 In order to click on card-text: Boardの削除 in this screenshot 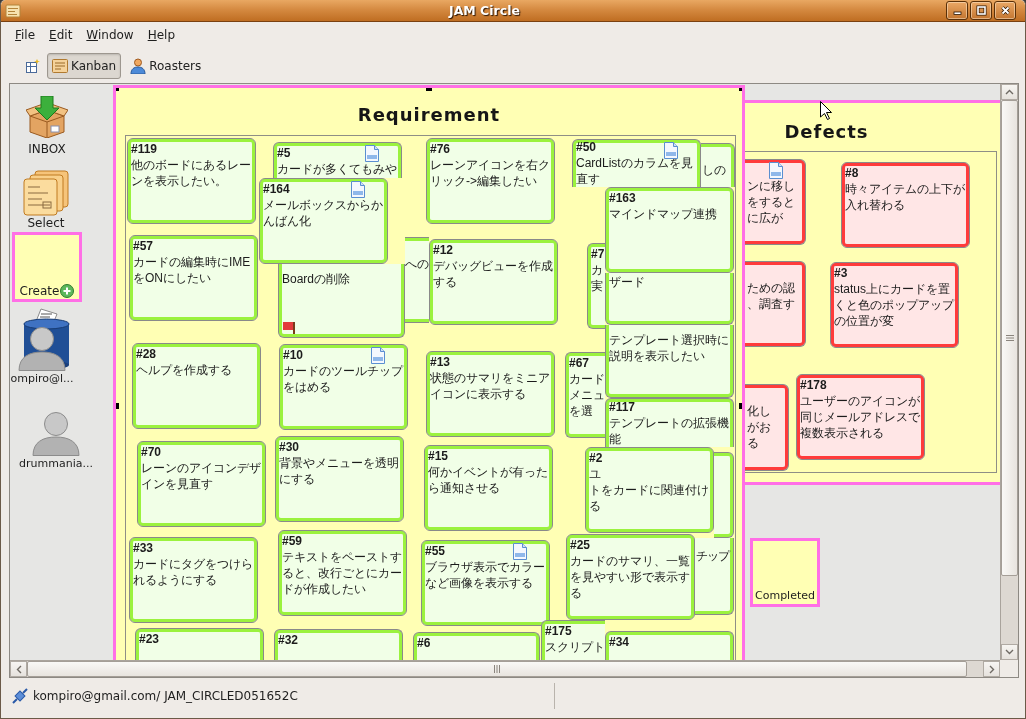, I will do `click(316, 279)`.